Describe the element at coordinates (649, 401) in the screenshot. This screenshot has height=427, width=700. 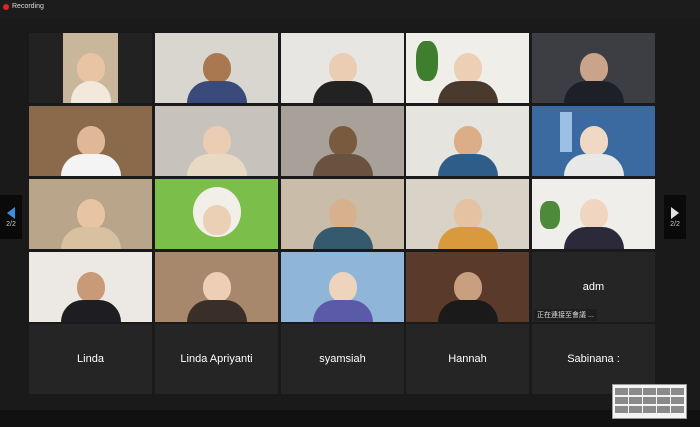
I see `gallery-thumbnail` at that location.